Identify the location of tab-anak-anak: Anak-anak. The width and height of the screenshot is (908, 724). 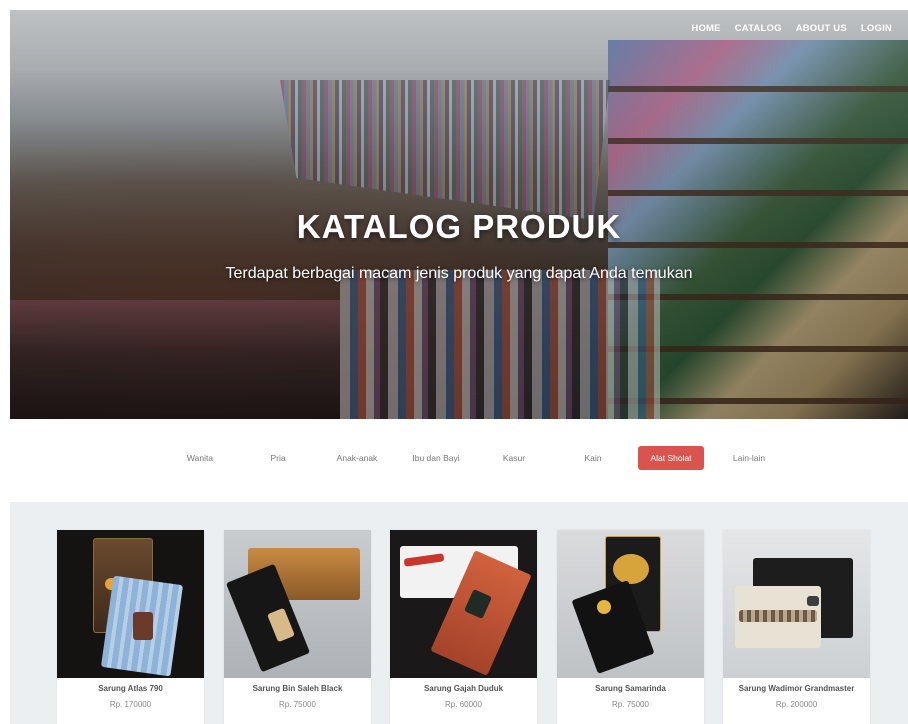
(357, 458).